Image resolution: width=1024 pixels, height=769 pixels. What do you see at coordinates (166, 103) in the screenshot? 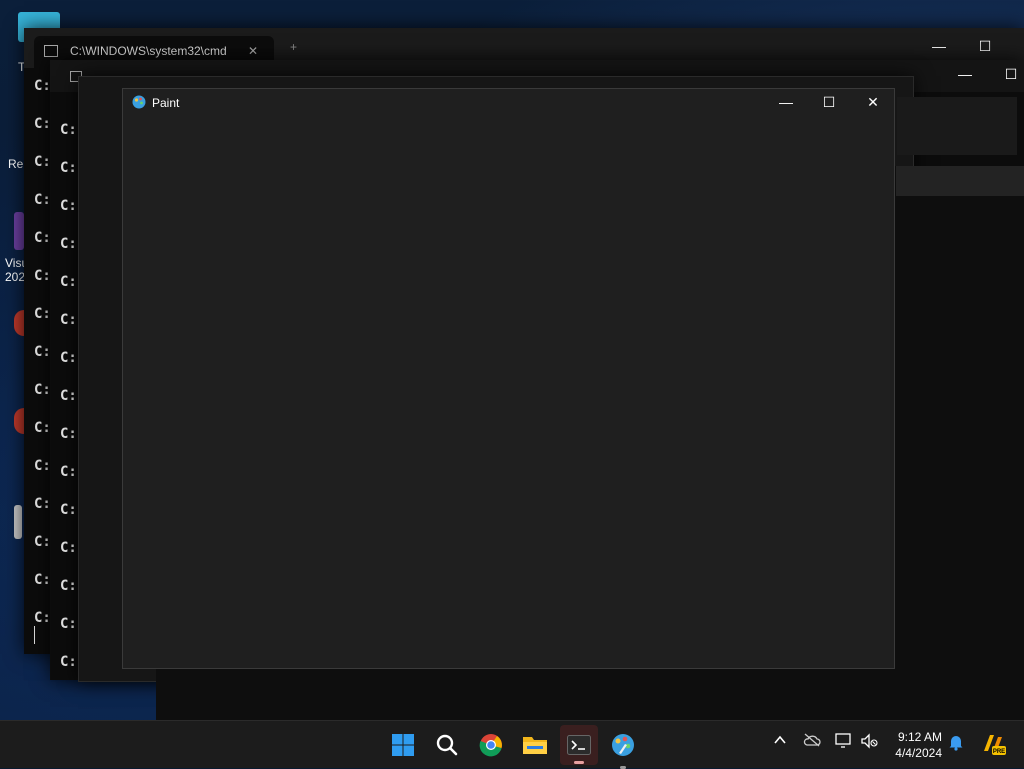
I see `window-title: Paint` at bounding box center [166, 103].